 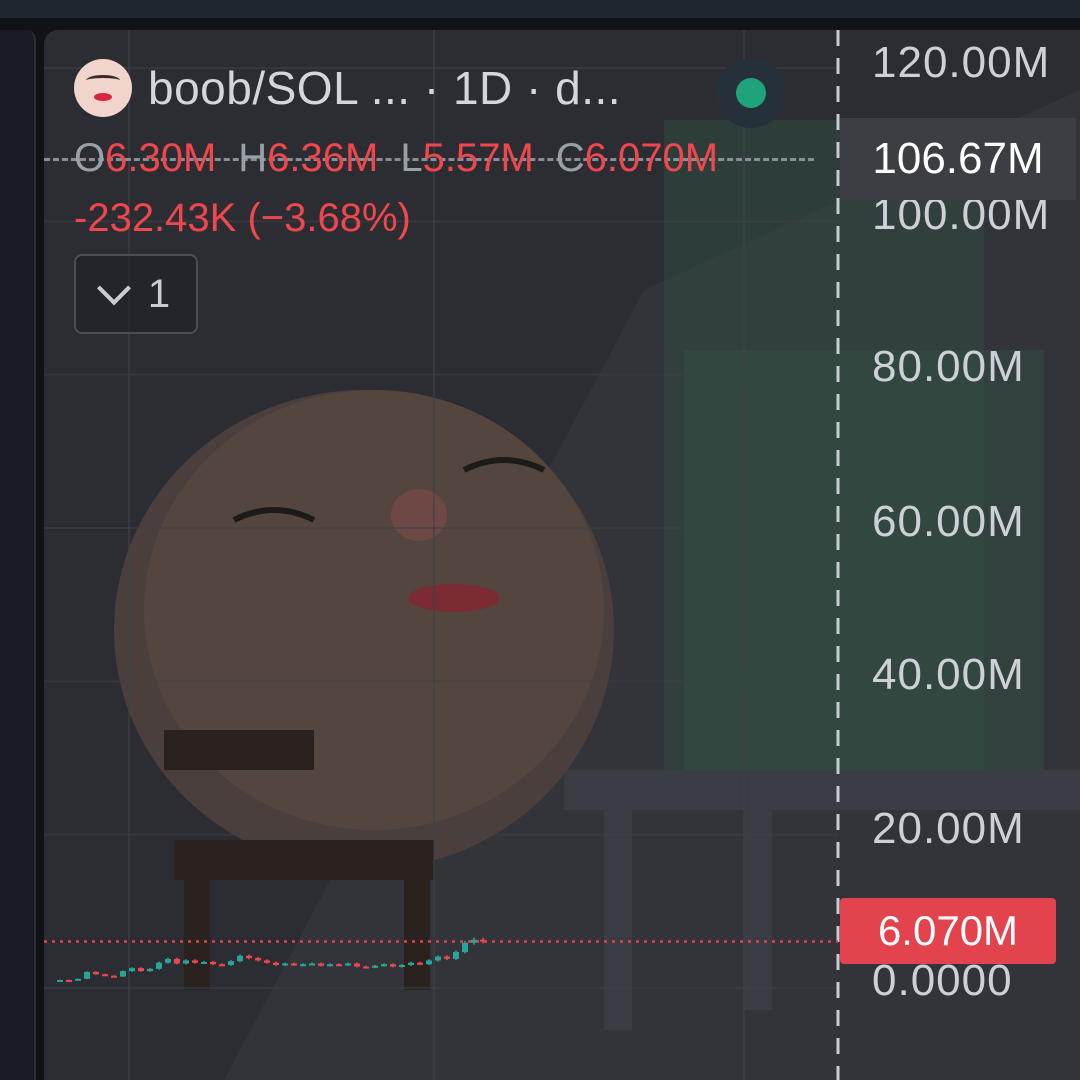 What do you see at coordinates (18, 555) in the screenshot?
I see `left-panel` at bounding box center [18, 555].